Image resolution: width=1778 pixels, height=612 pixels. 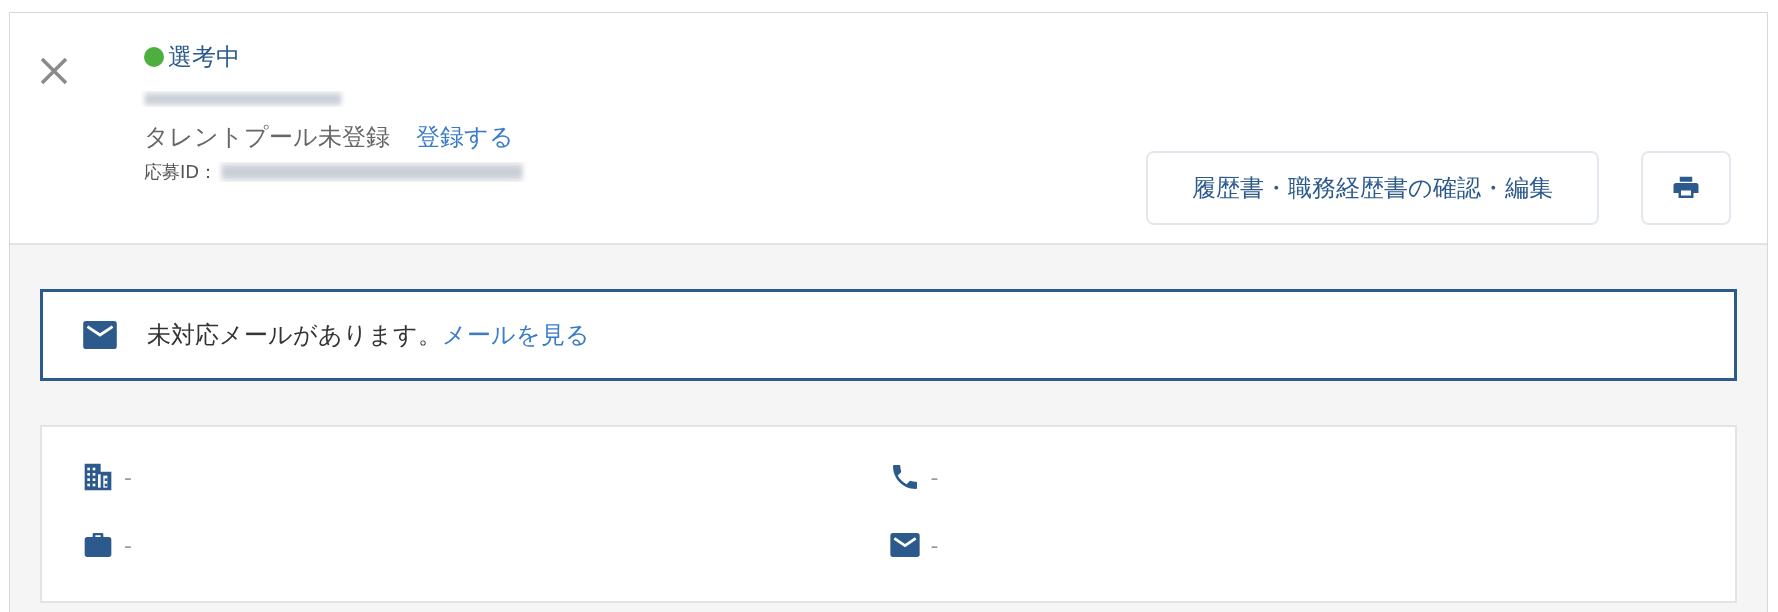 I want to click on close-icon, so click(x=54, y=71).